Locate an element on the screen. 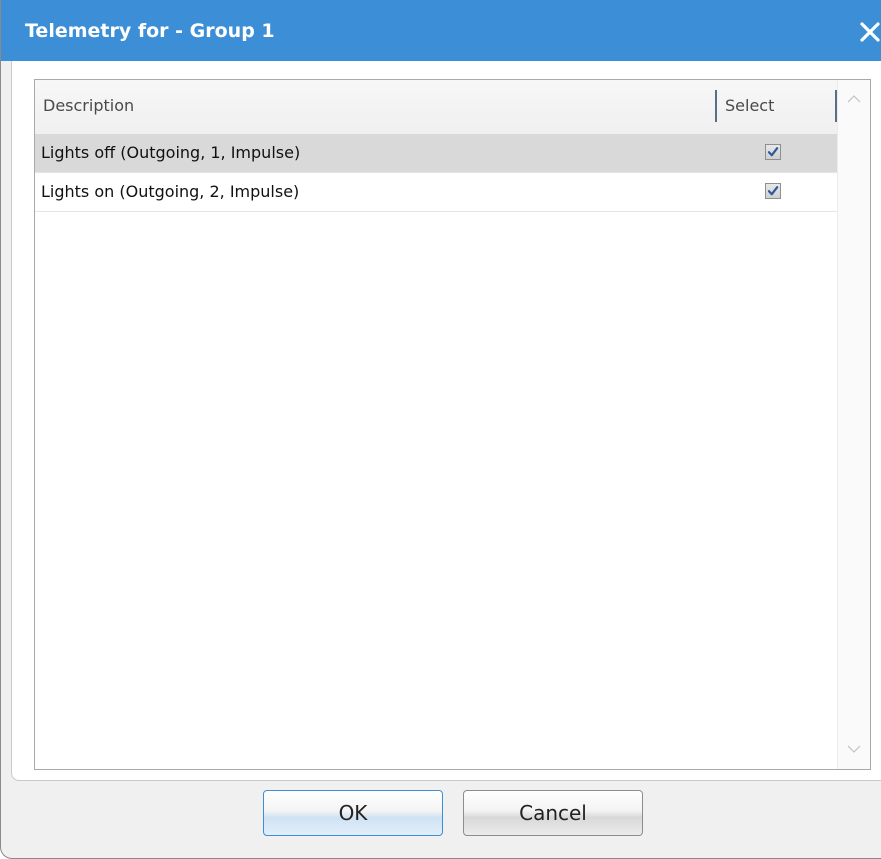 The width and height of the screenshot is (881, 859). column-separator is located at coordinates (716, 106).